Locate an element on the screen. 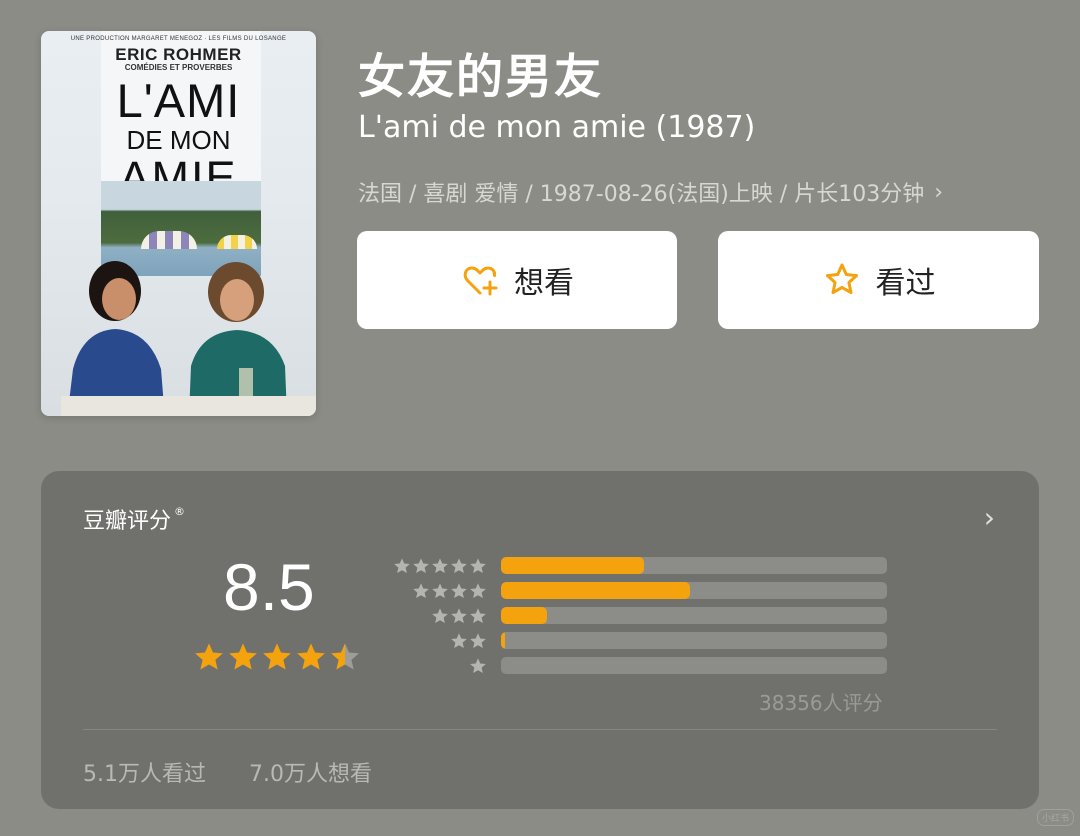  divider is located at coordinates (540, 729).